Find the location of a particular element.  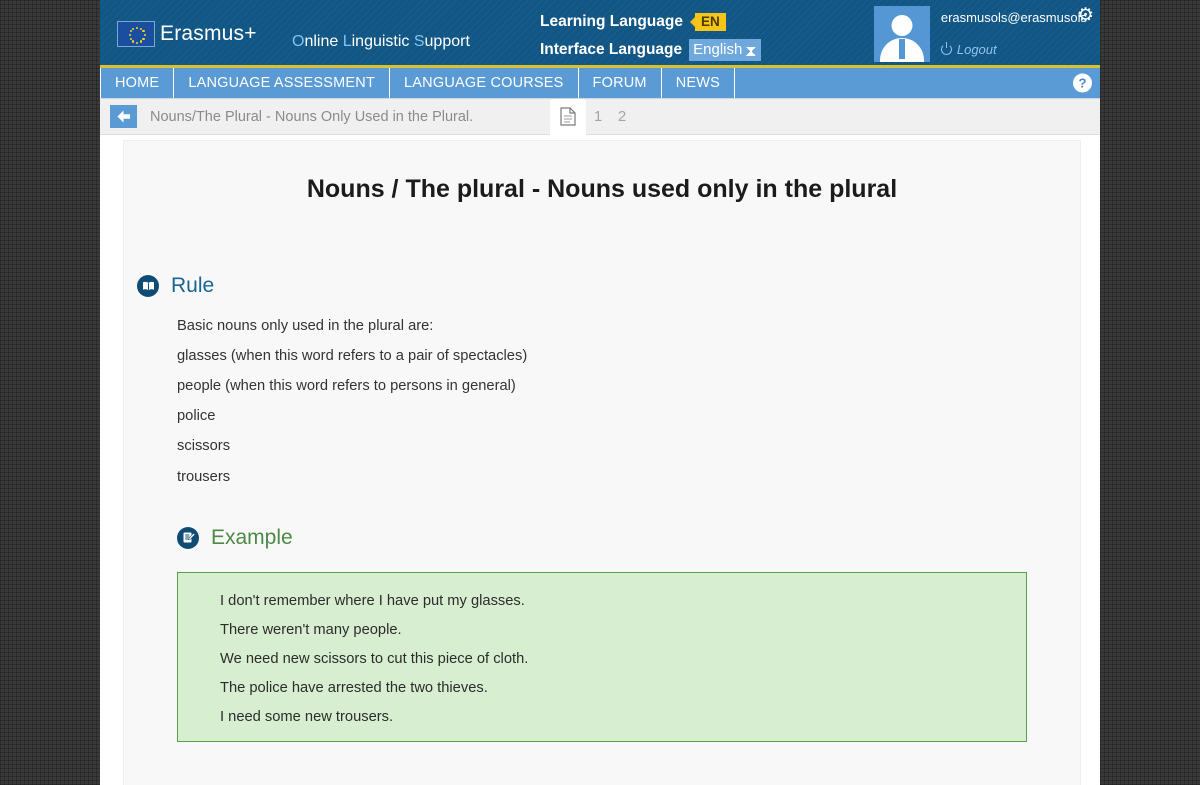

page-pager: 1 2 is located at coordinates (592, 116).